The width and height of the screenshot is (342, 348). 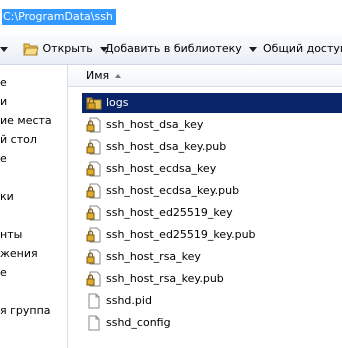 I want to click on address-path: C:\ProgramData\ssh, so click(x=59, y=17).